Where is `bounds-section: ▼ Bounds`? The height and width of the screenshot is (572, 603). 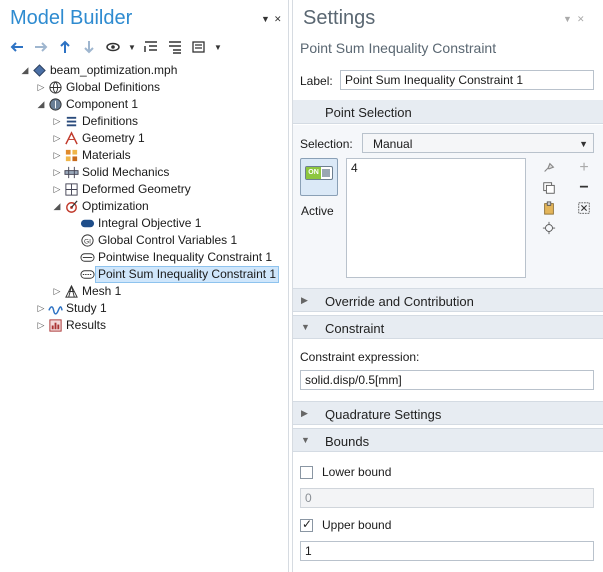
bounds-section: ▼ Bounds is located at coordinates (448, 440).